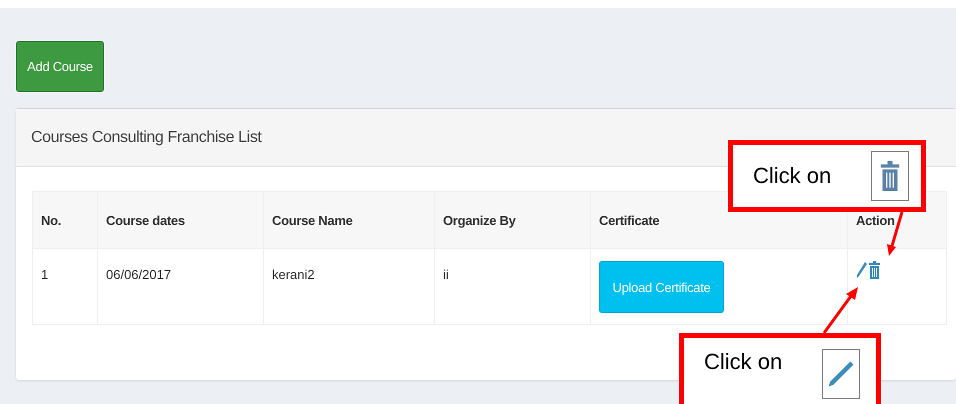 This screenshot has width=956, height=404. Describe the element at coordinates (60, 66) in the screenshot. I see `add-course-button: Add Course` at that location.